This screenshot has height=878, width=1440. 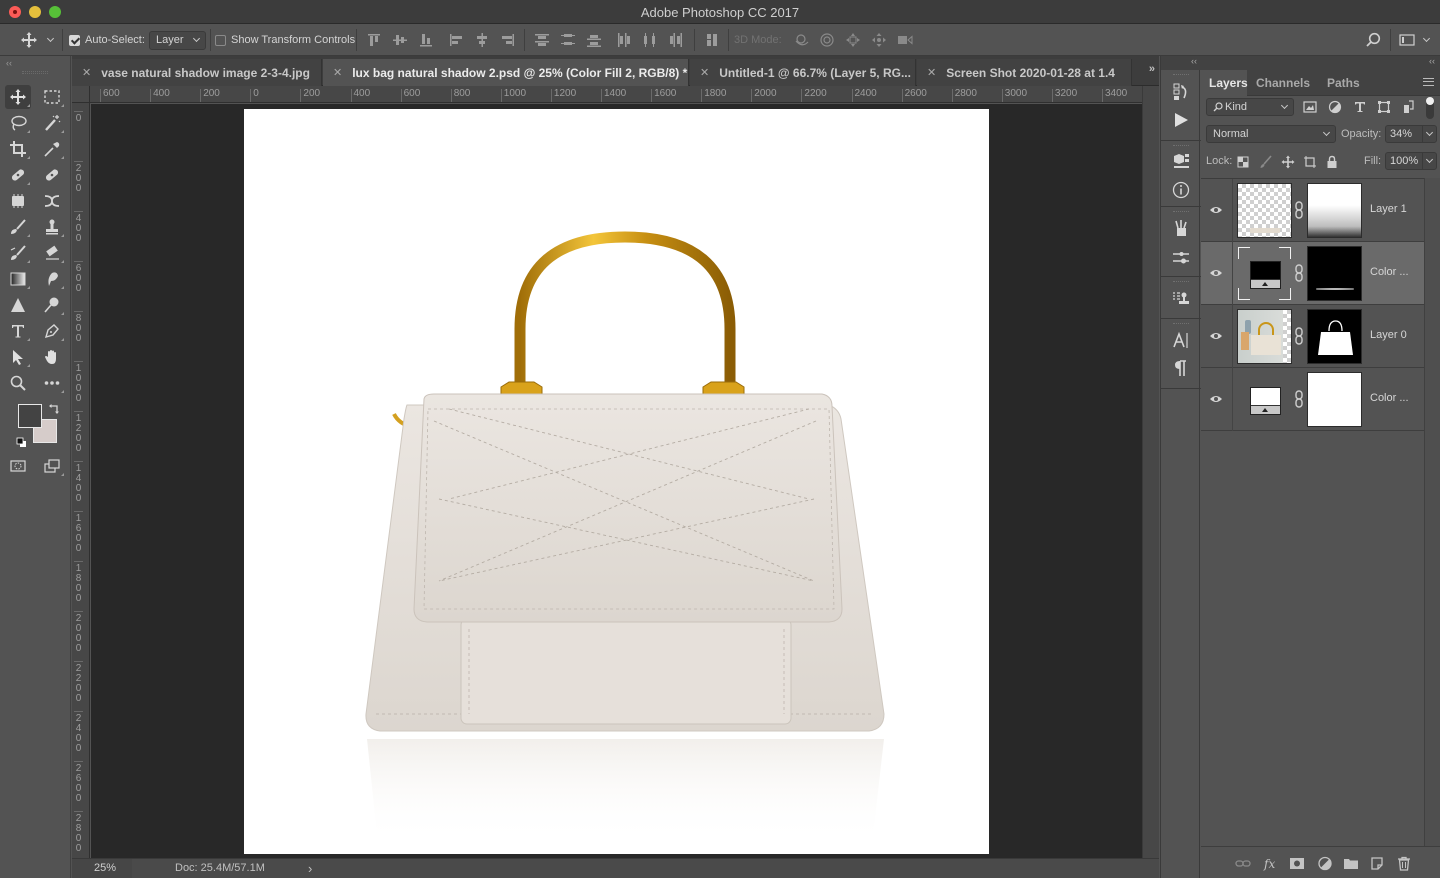 I want to click on align-bottom-edges-button, so click(x=426, y=40).